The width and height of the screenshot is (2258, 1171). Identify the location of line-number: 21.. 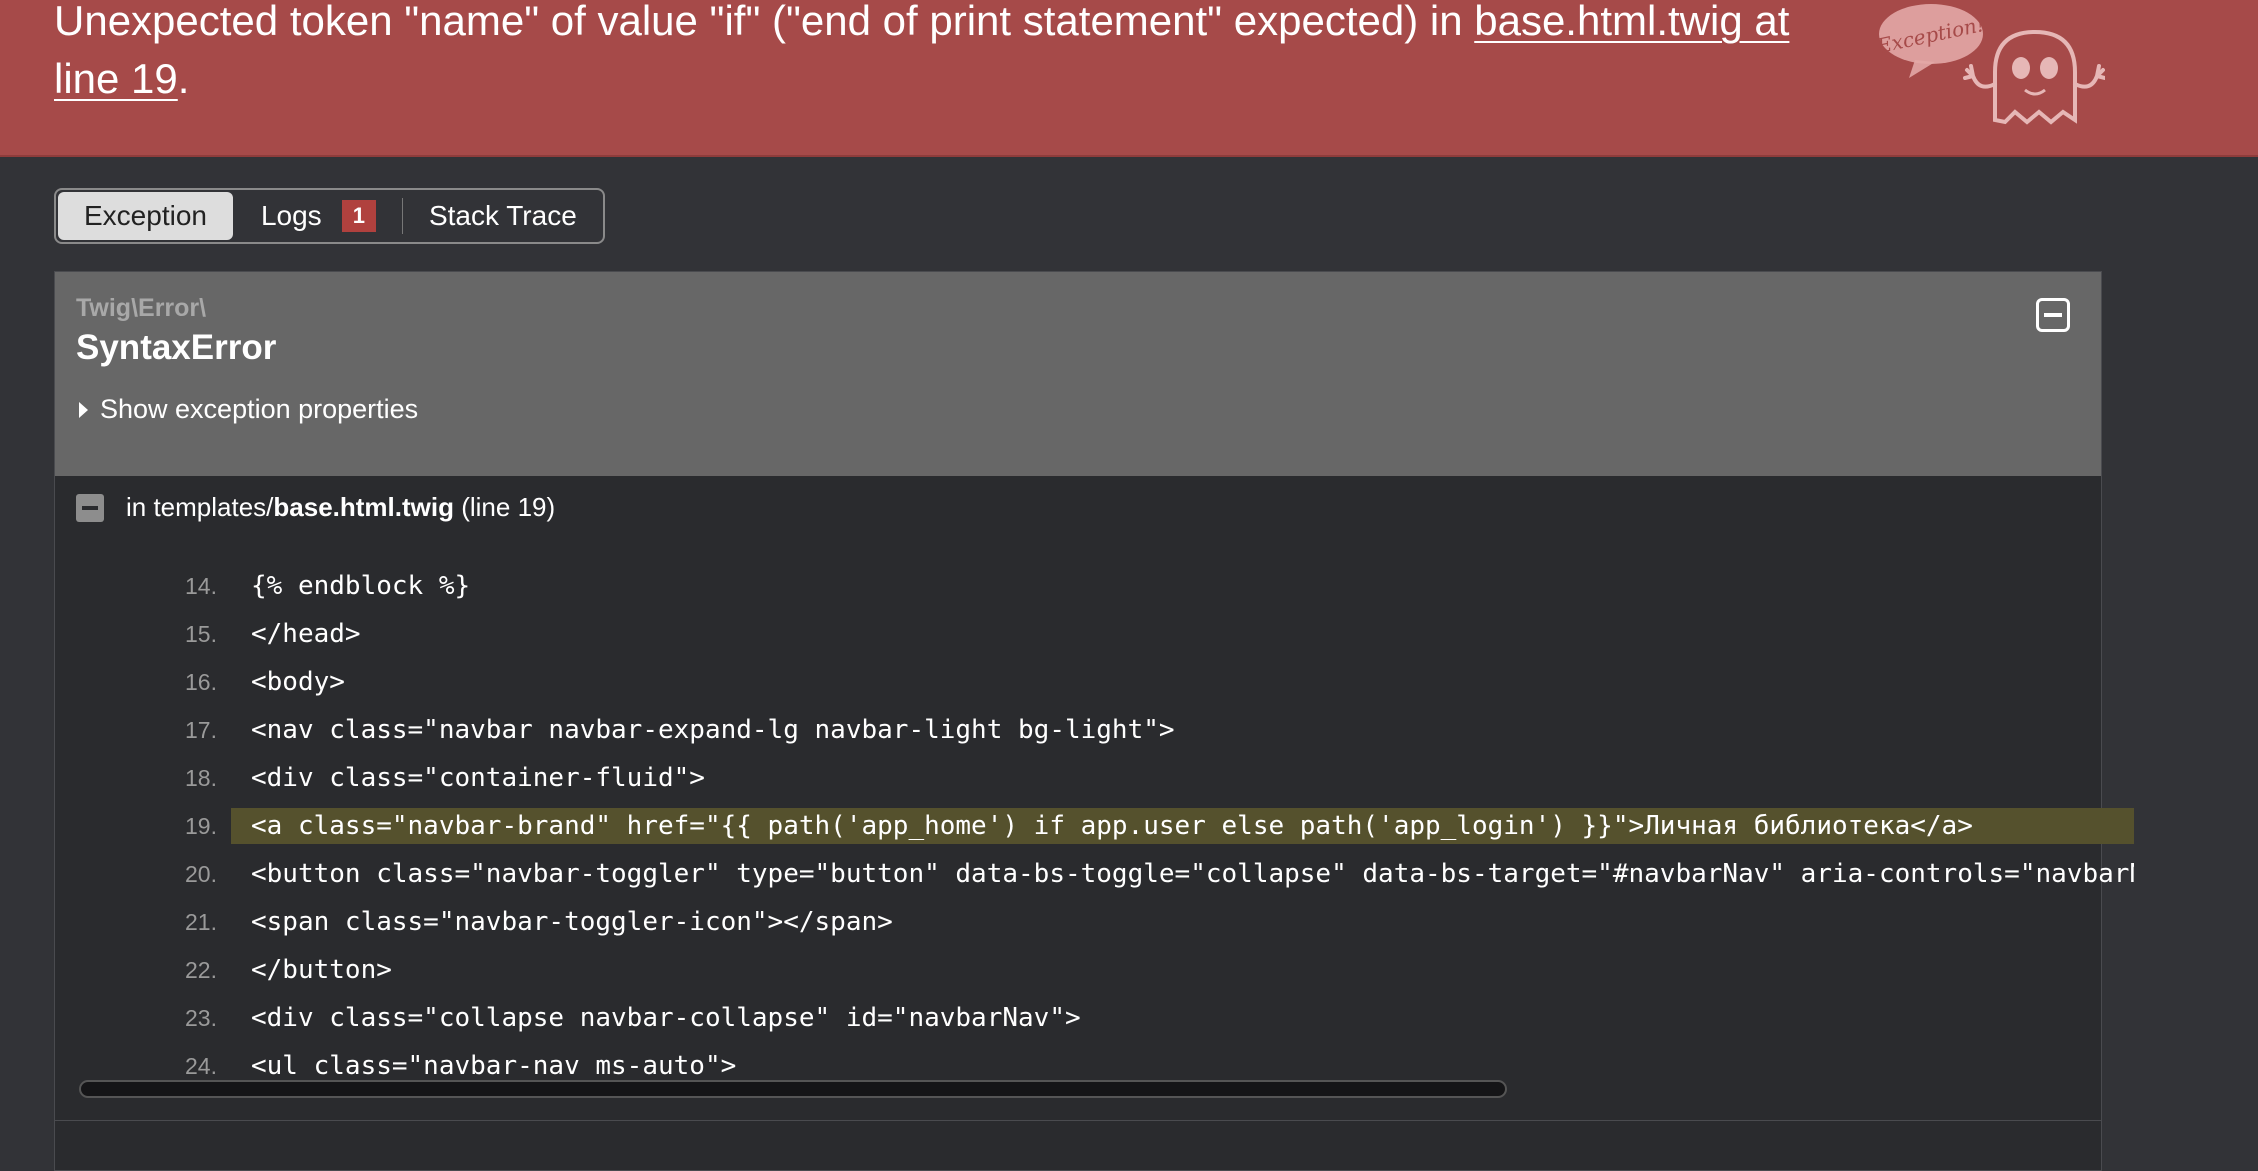
(201, 921).